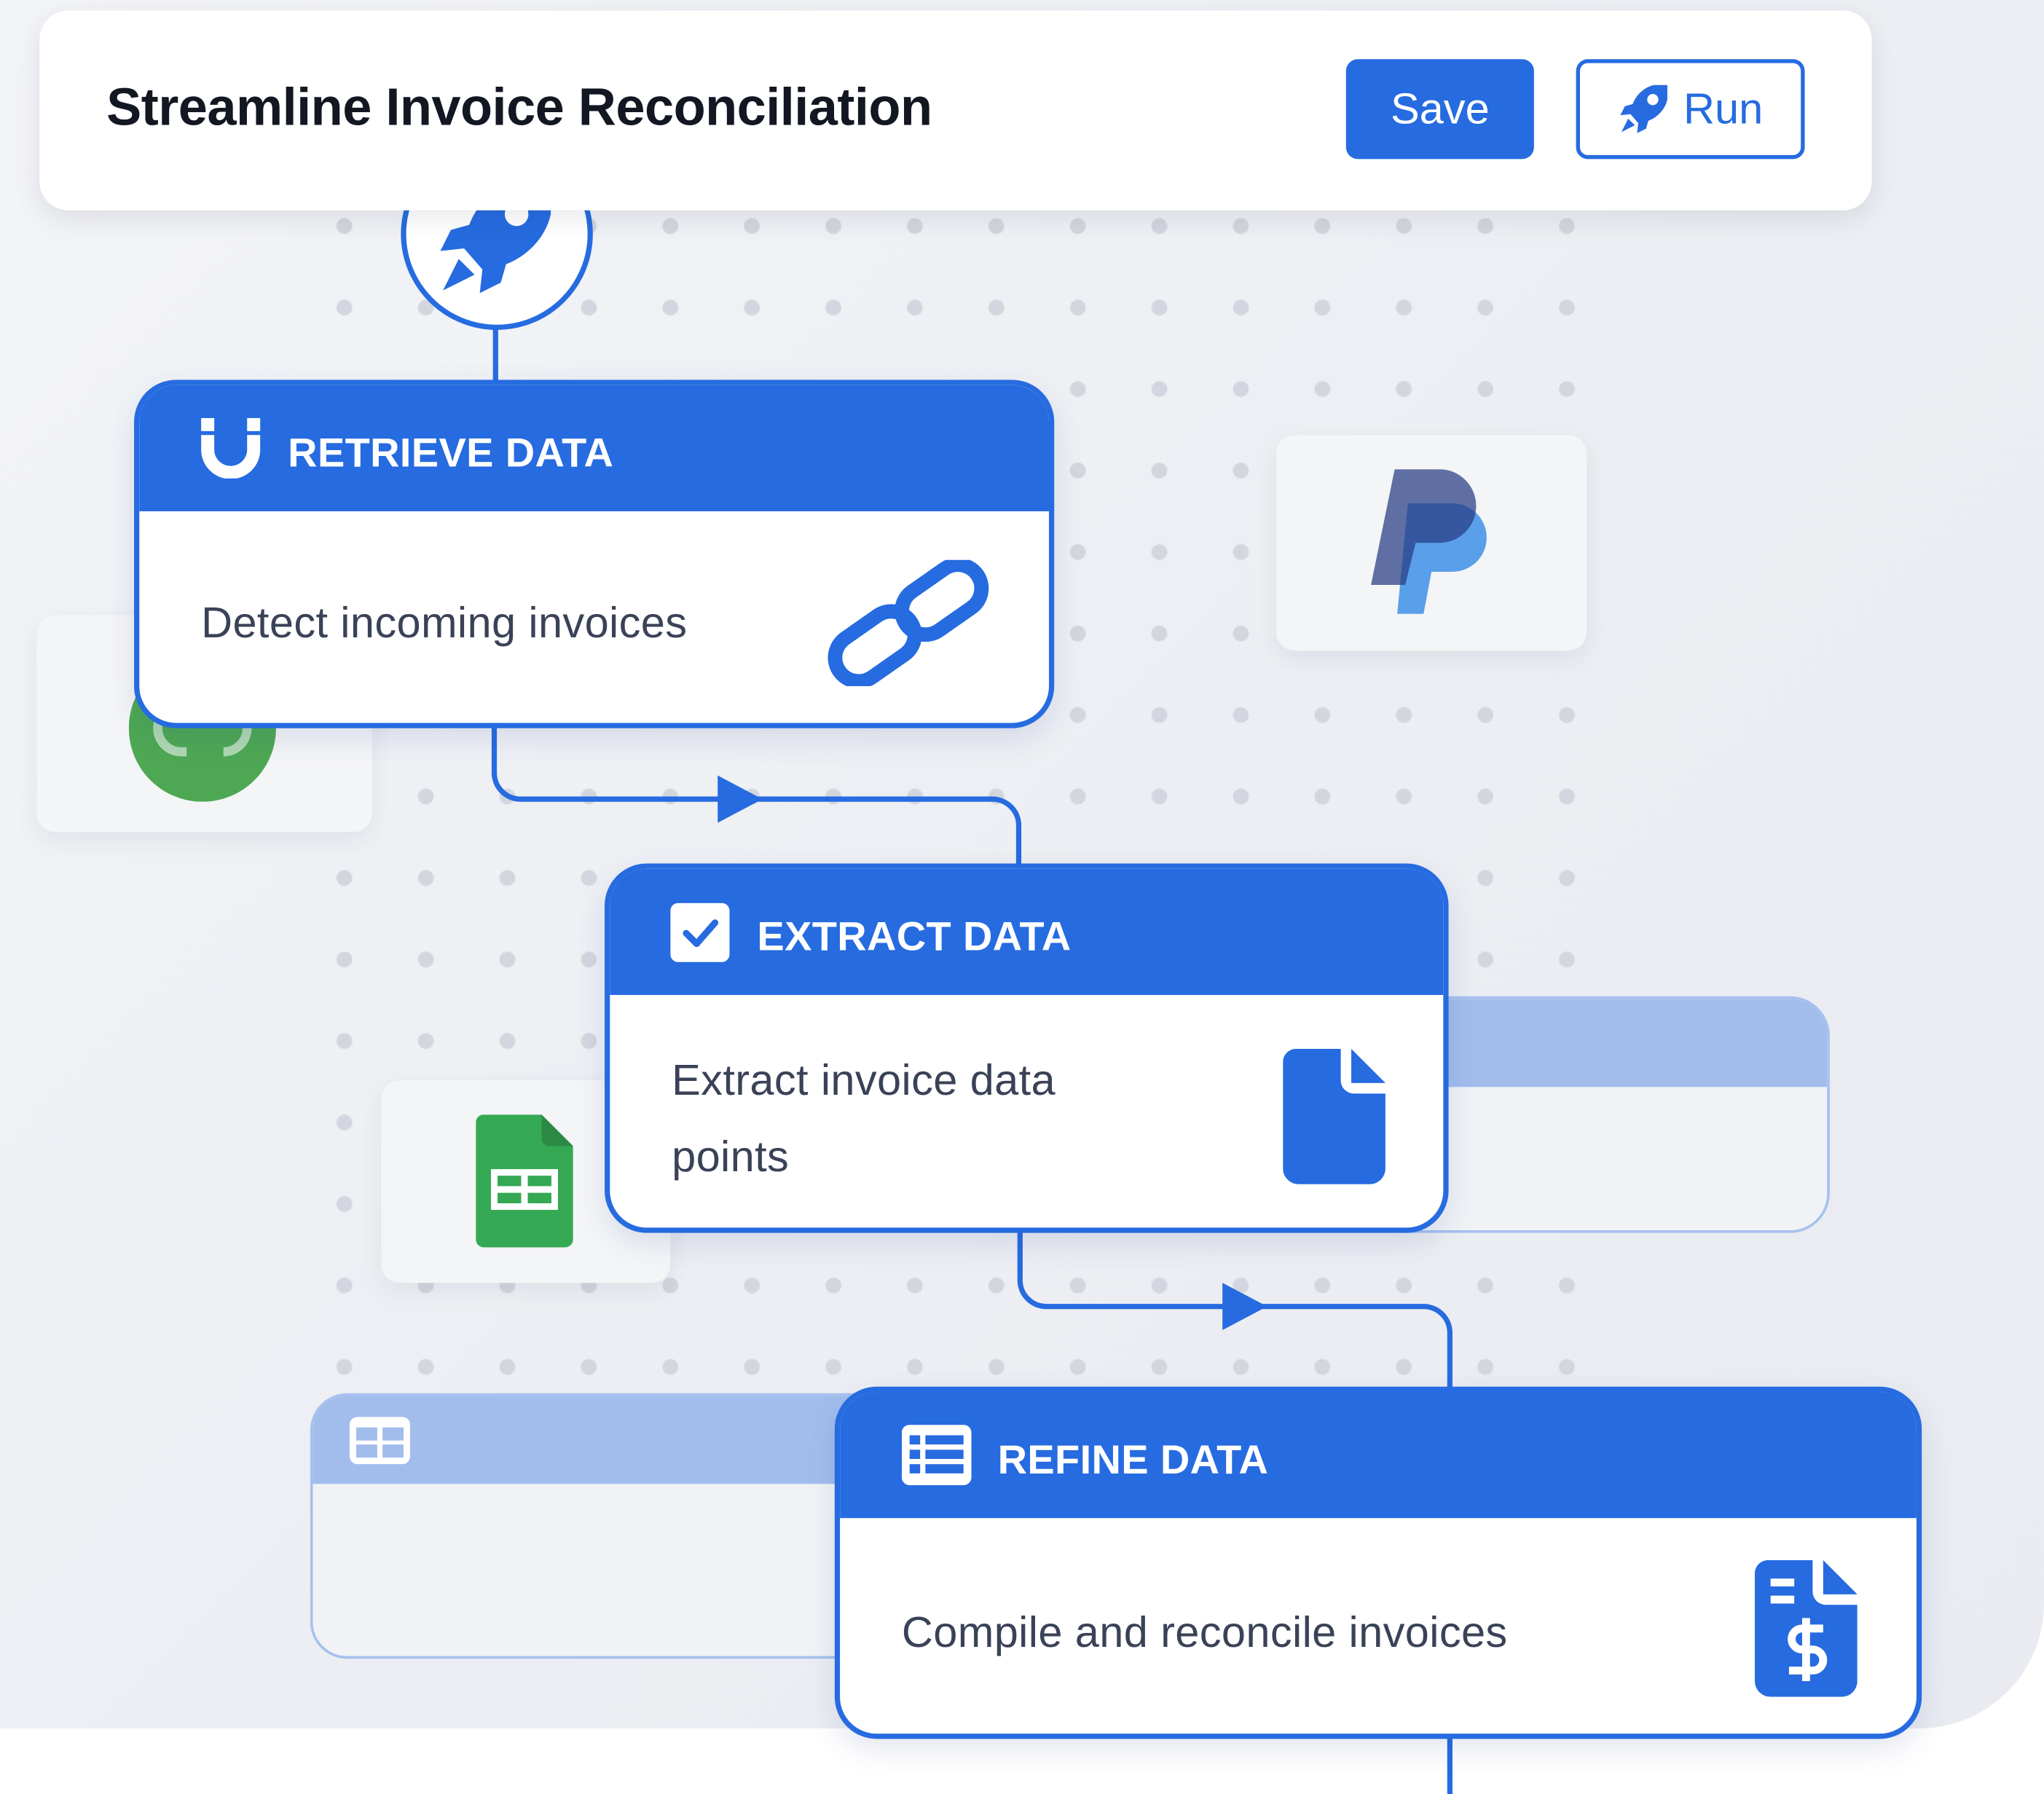  Describe the element at coordinates (864, 1079) in the screenshot. I see `step-description-line: Extract invoice data` at that location.